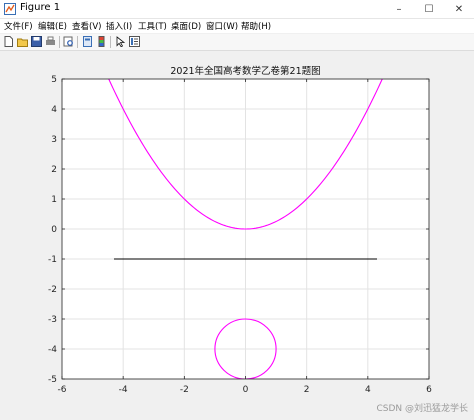 This screenshot has height=420, width=474. I want to click on y-tick-label: -2, so click(52, 290).